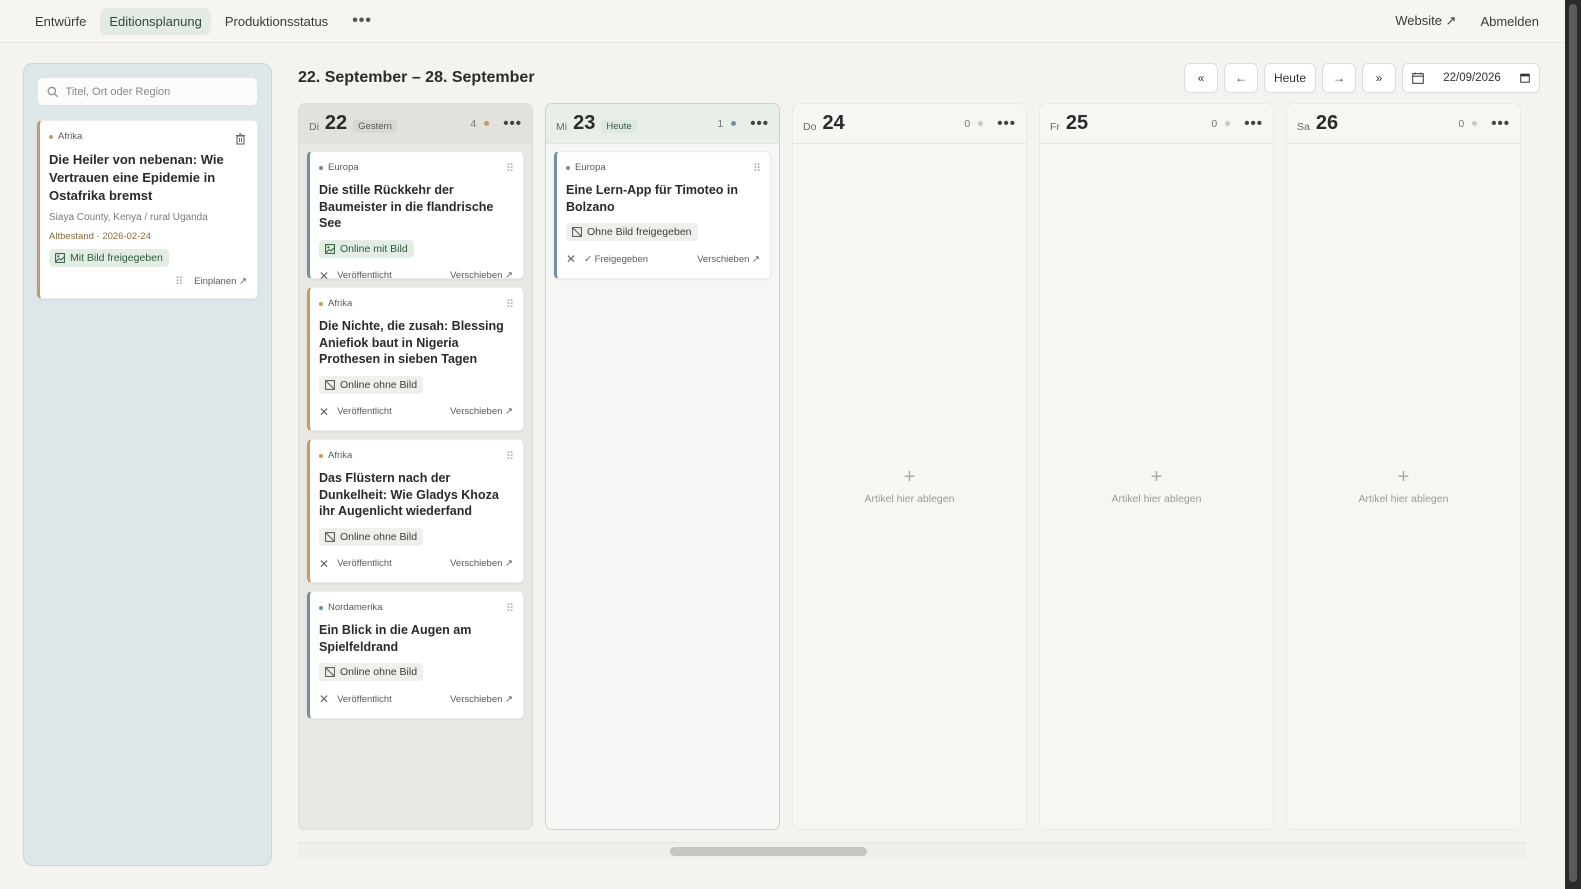 Image resolution: width=1581 pixels, height=889 pixels. I want to click on day-column-fri: Fr 25 0 ••• + Artikel hier ablegen, so click(1156, 466).